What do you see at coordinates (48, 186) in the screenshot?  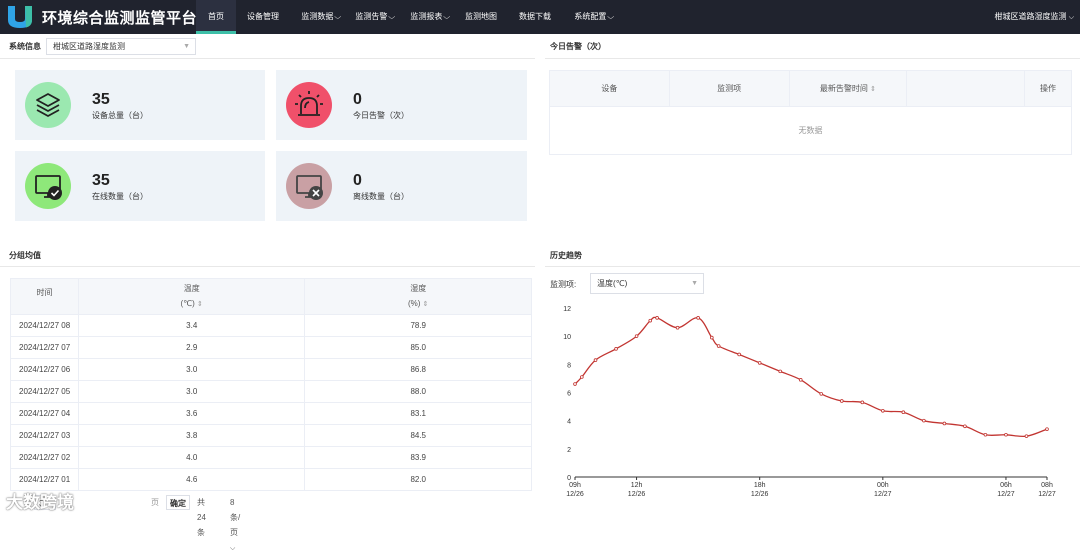 I see `monitor-check-icon` at bounding box center [48, 186].